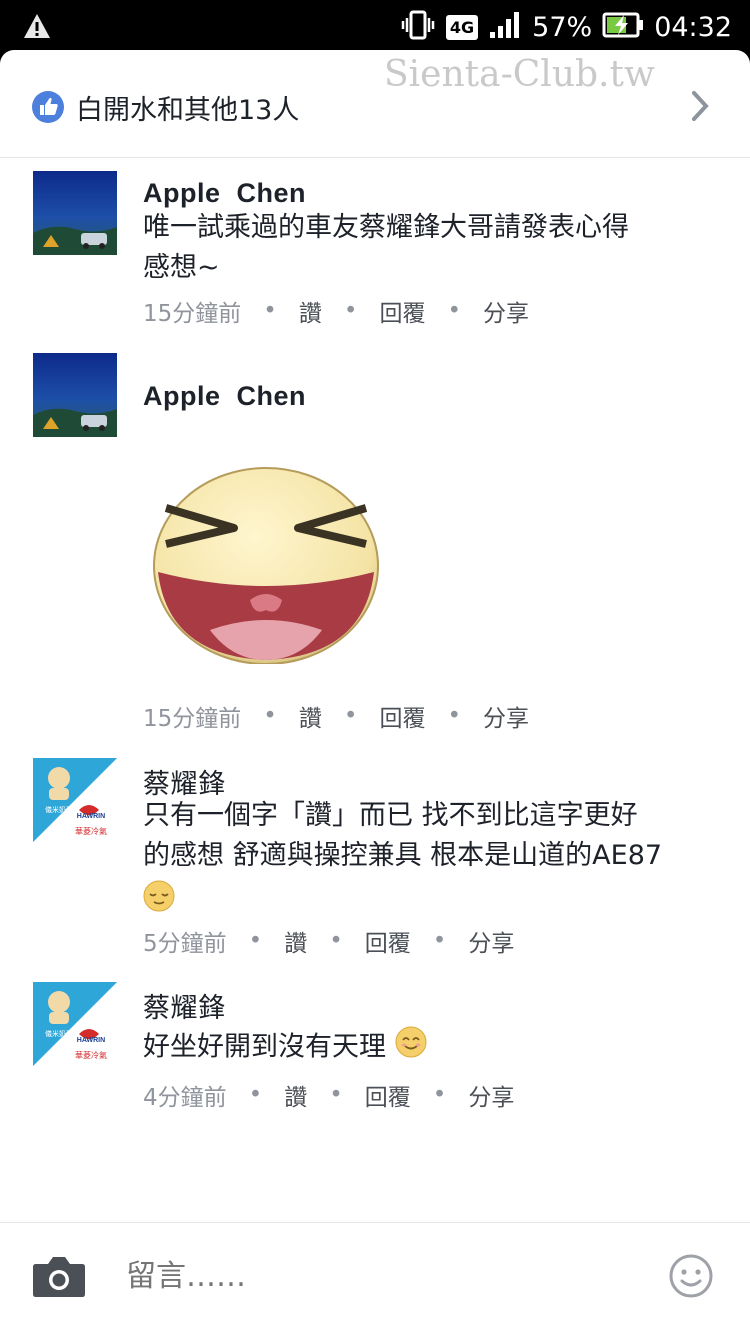 This screenshot has height=1333, width=750. I want to click on comment-meta: 4分鐘前 • 讚 • 回覆 • 分享, so click(328, 1095).